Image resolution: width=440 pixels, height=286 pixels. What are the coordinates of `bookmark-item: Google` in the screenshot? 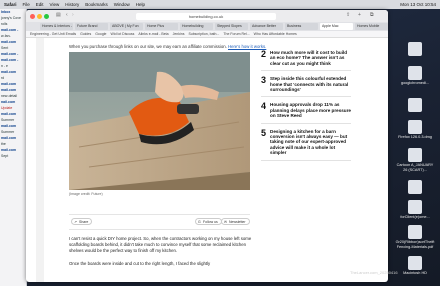 It's located at (100, 34).